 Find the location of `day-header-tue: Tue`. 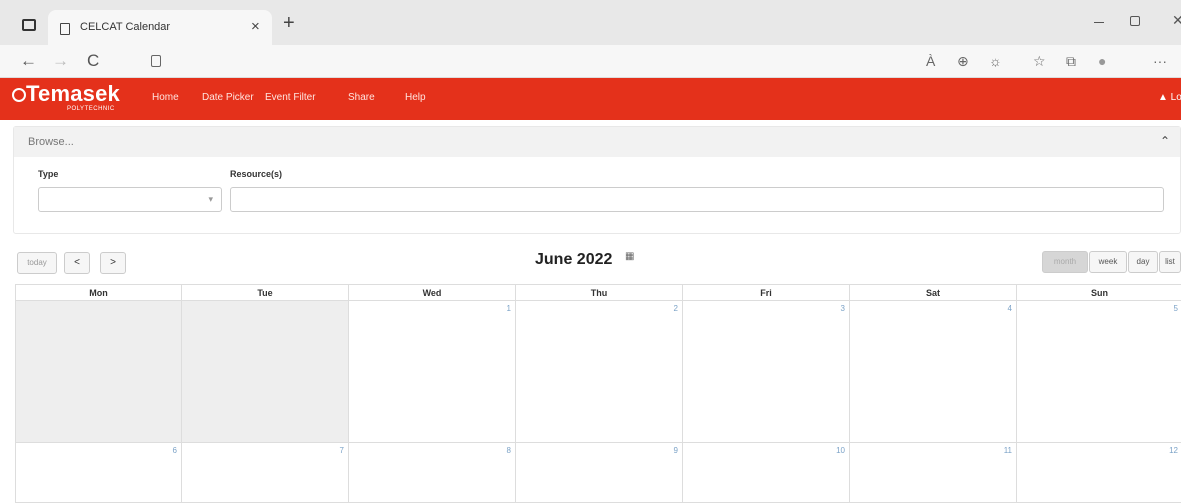

day-header-tue: Tue is located at coordinates (265, 292).